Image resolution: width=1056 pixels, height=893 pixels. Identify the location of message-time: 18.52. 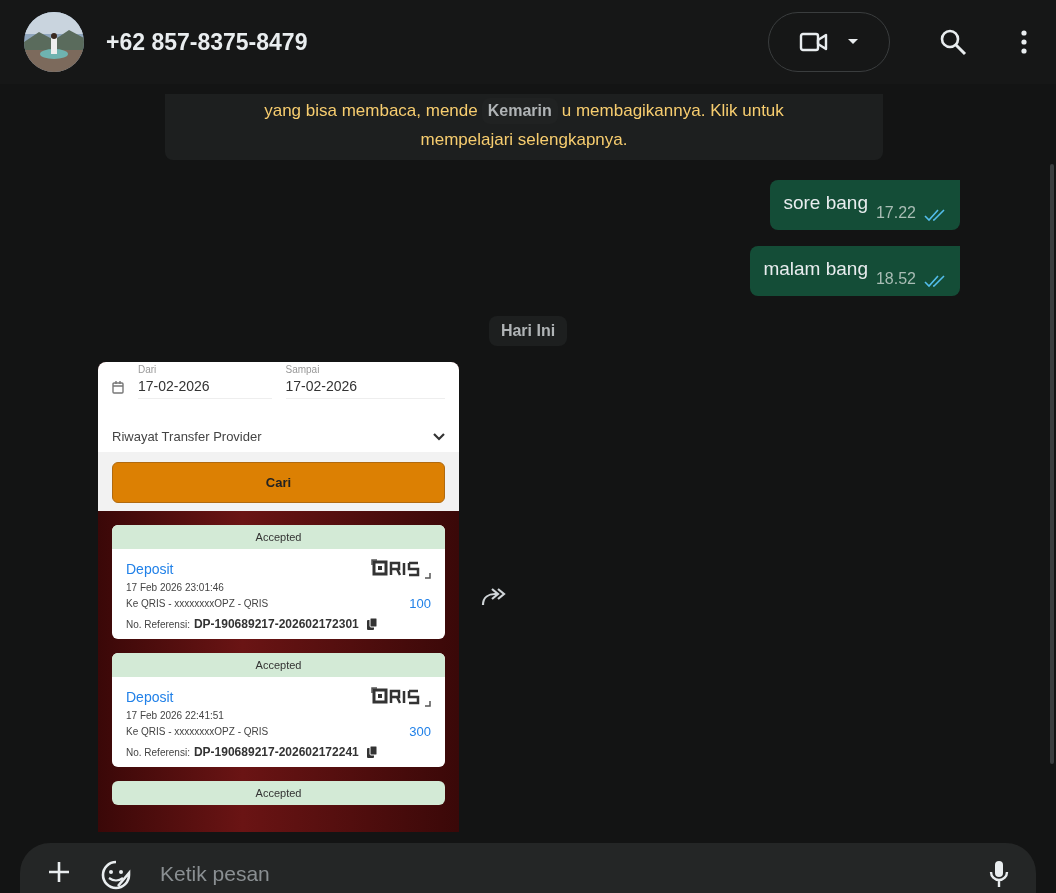
(895, 279).